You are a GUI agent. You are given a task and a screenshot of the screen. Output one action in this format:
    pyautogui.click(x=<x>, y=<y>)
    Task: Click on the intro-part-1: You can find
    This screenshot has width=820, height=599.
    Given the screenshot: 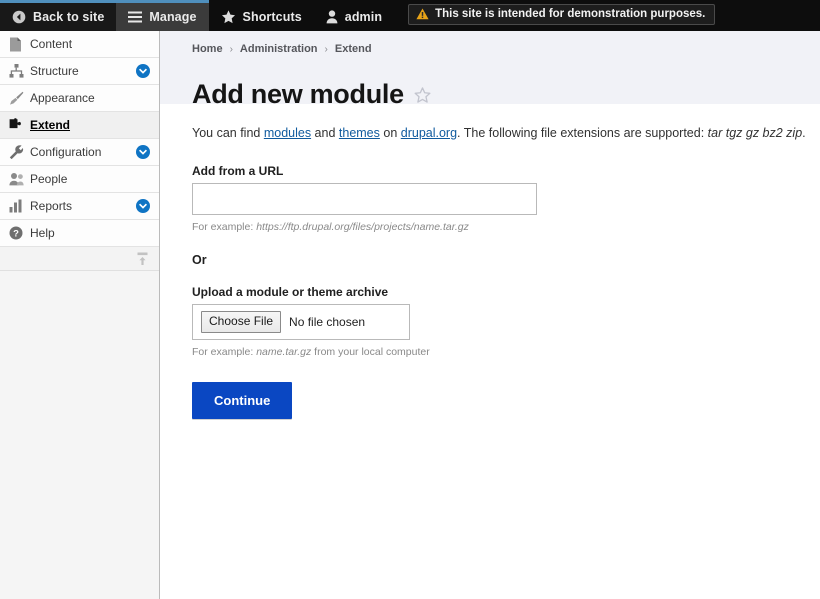 What is the action you would take?
    pyautogui.click(x=228, y=133)
    